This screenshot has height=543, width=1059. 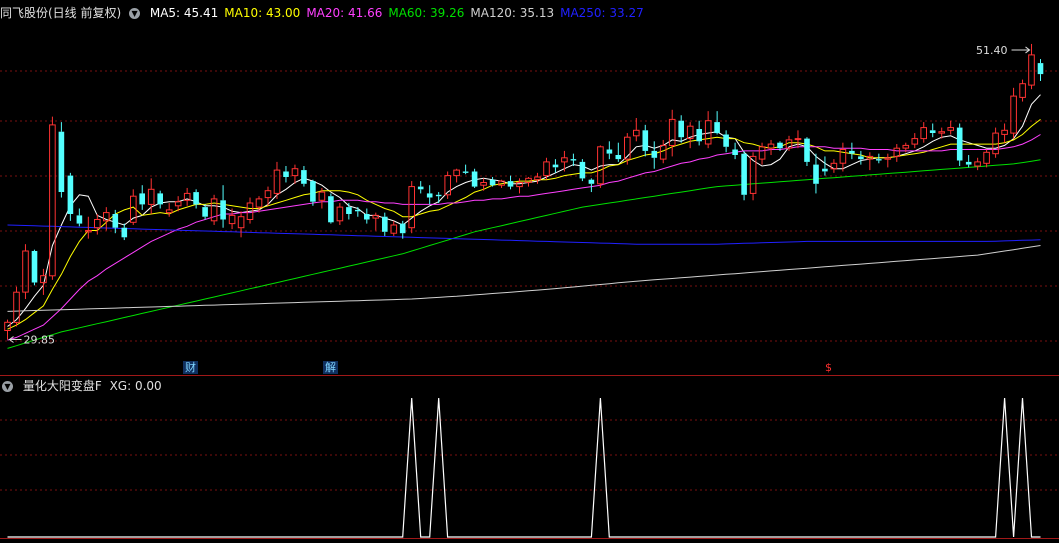 What do you see at coordinates (992, 50) in the screenshot?
I see `high-price-label: 51.40` at bounding box center [992, 50].